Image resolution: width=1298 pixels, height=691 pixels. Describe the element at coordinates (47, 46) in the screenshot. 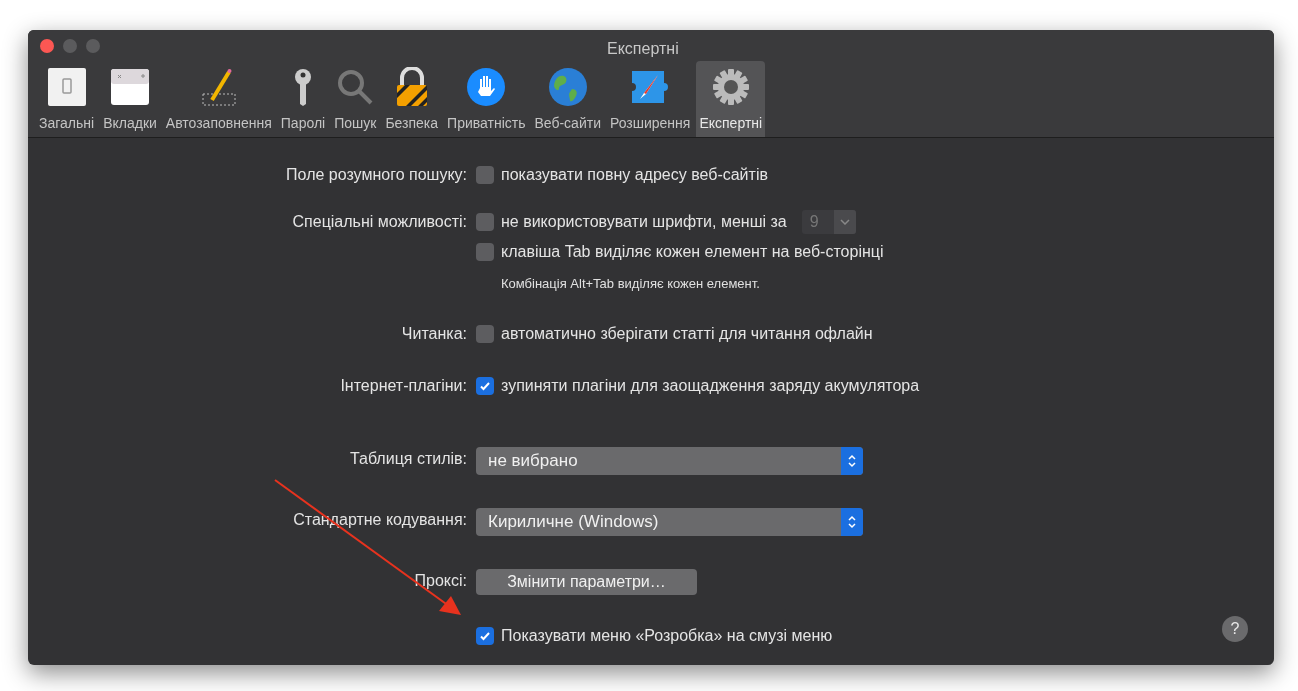

I see `close-button` at that location.